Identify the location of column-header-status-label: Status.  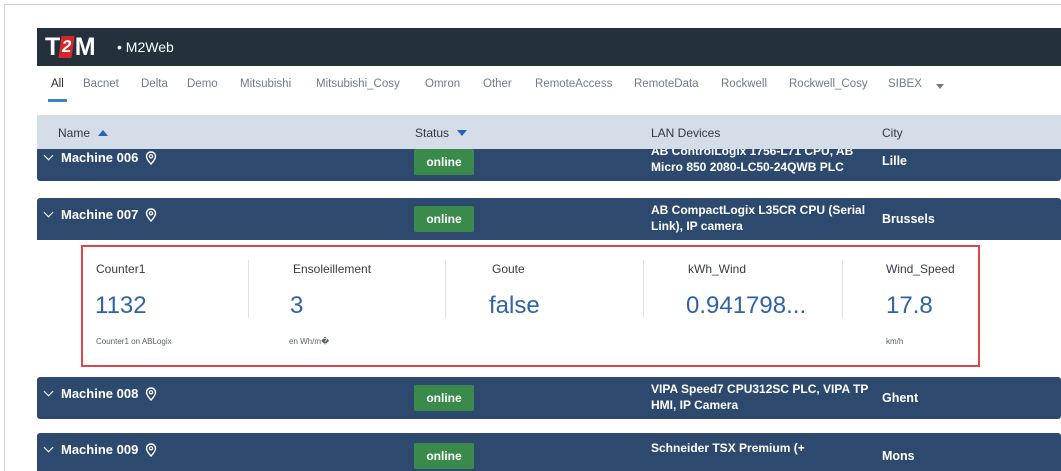
(432, 133).